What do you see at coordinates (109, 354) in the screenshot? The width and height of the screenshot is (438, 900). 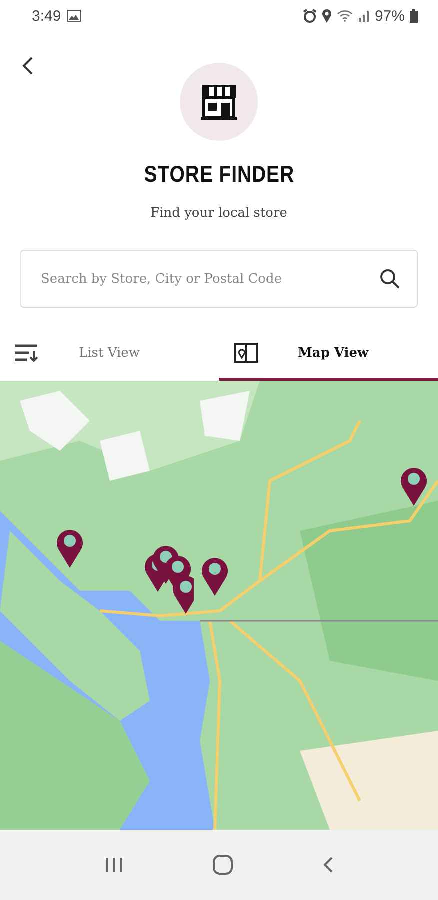 I see `view-tab: List View` at bounding box center [109, 354].